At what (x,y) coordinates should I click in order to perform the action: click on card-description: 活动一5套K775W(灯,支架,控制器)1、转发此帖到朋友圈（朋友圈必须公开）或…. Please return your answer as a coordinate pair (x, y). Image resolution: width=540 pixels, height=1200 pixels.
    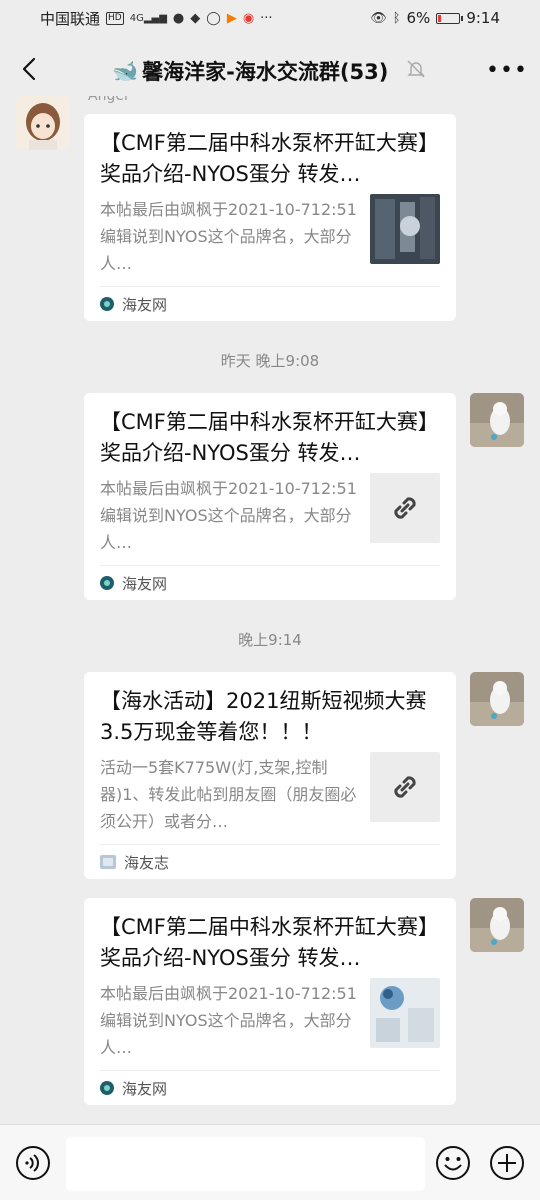
    Looking at the image, I should click on (228, 794).